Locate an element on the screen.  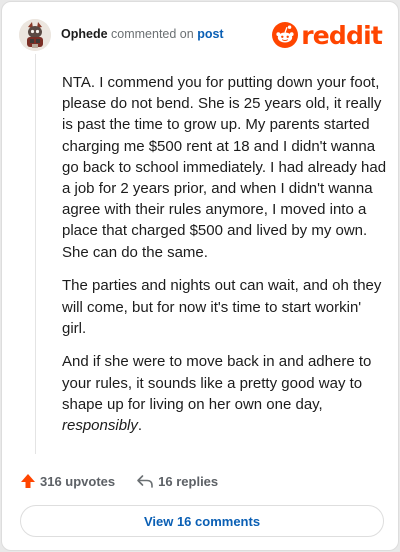
paragraph-3-end: . is located at coordinates (140, 426).